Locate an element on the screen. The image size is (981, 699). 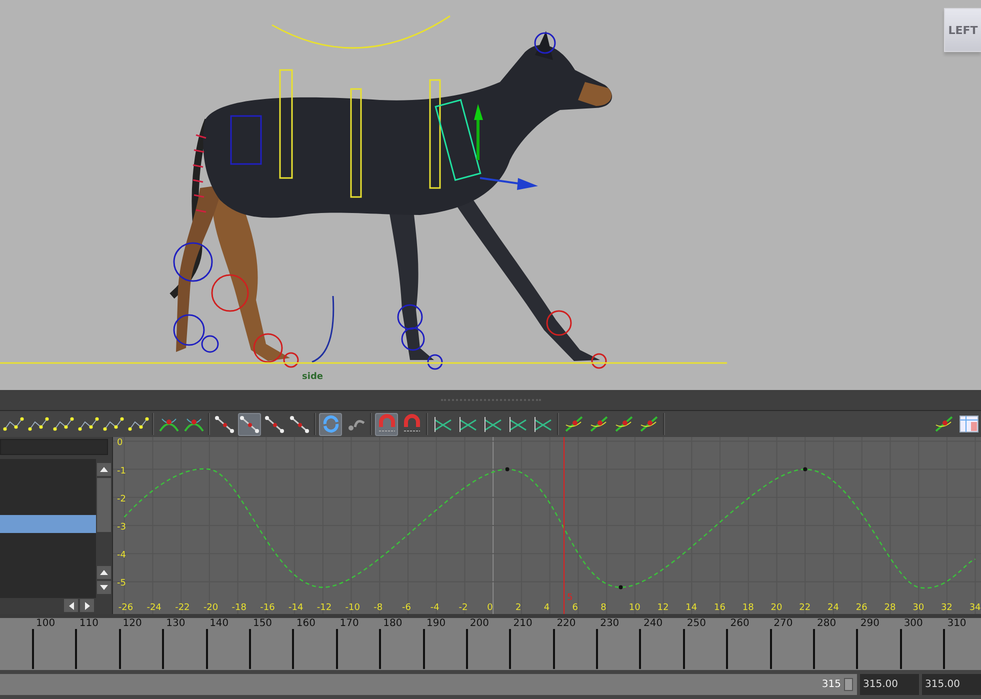
tick-label: 32 is located at coordinates (946, 608).